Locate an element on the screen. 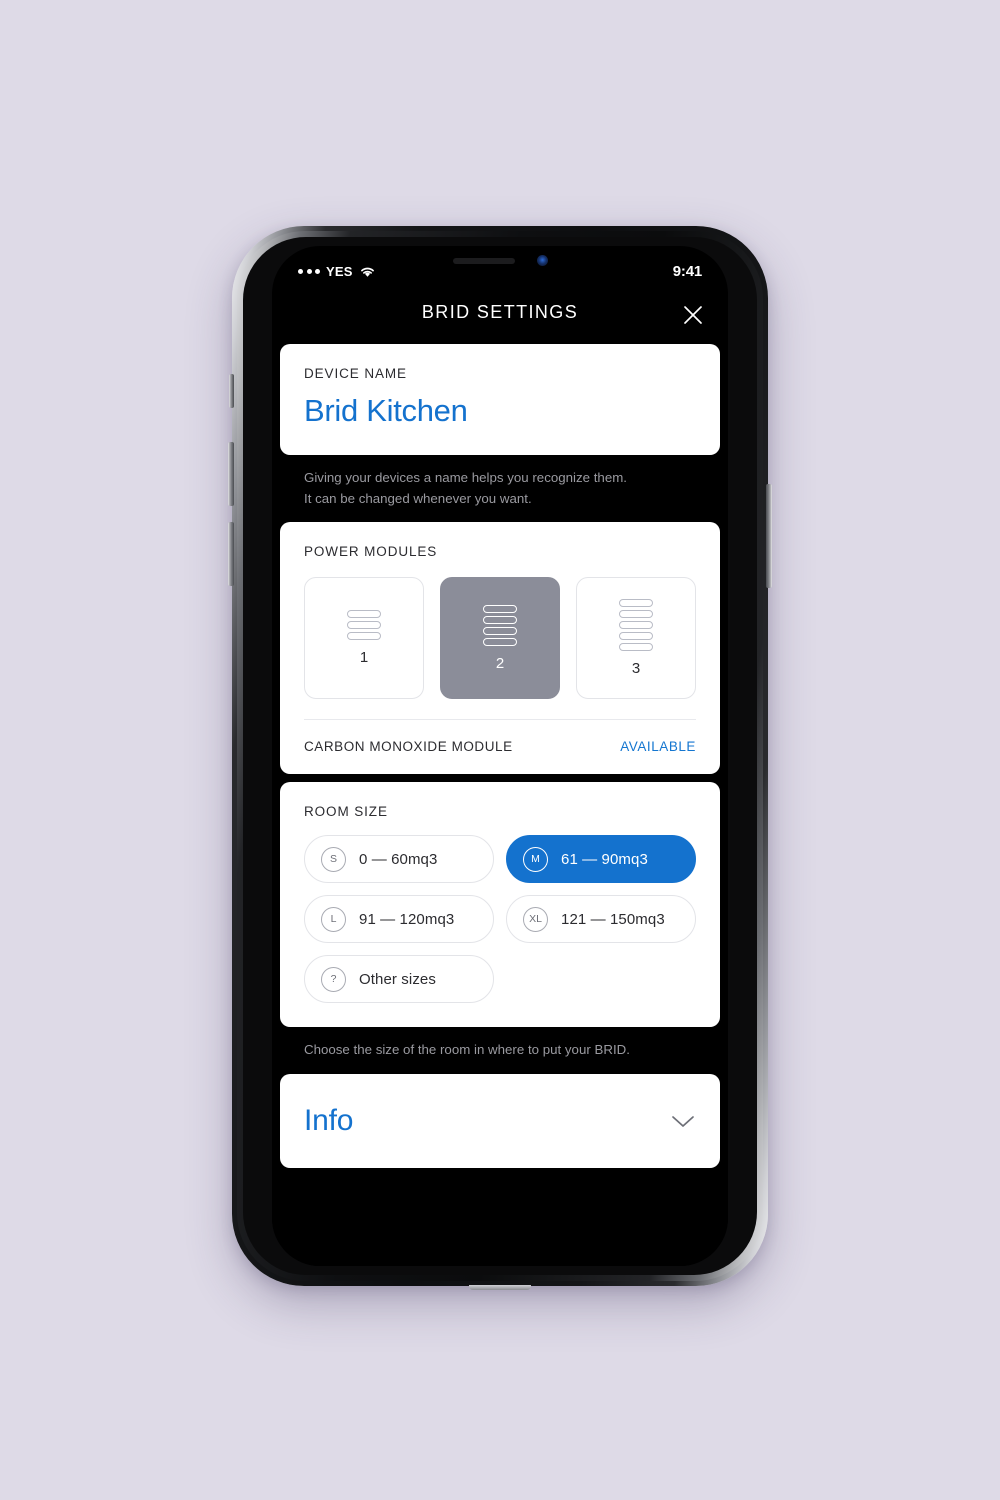 This screenshot has width=1000, height=1500. device-name-card: DEVICE NAME Brid Kitchen is located at coordinates (500, 399).